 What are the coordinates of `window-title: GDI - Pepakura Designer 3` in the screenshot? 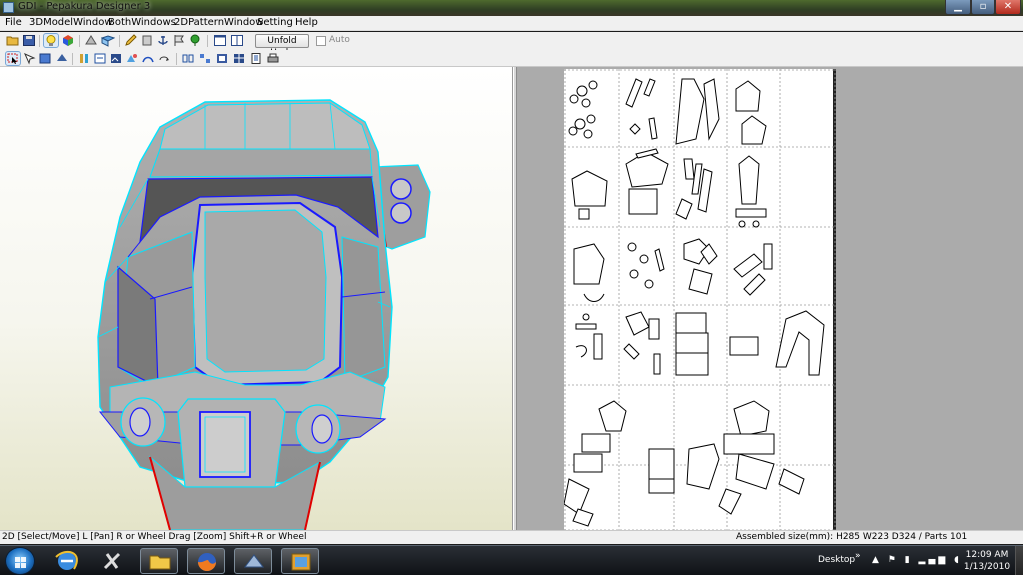 It's located at (84, 6).